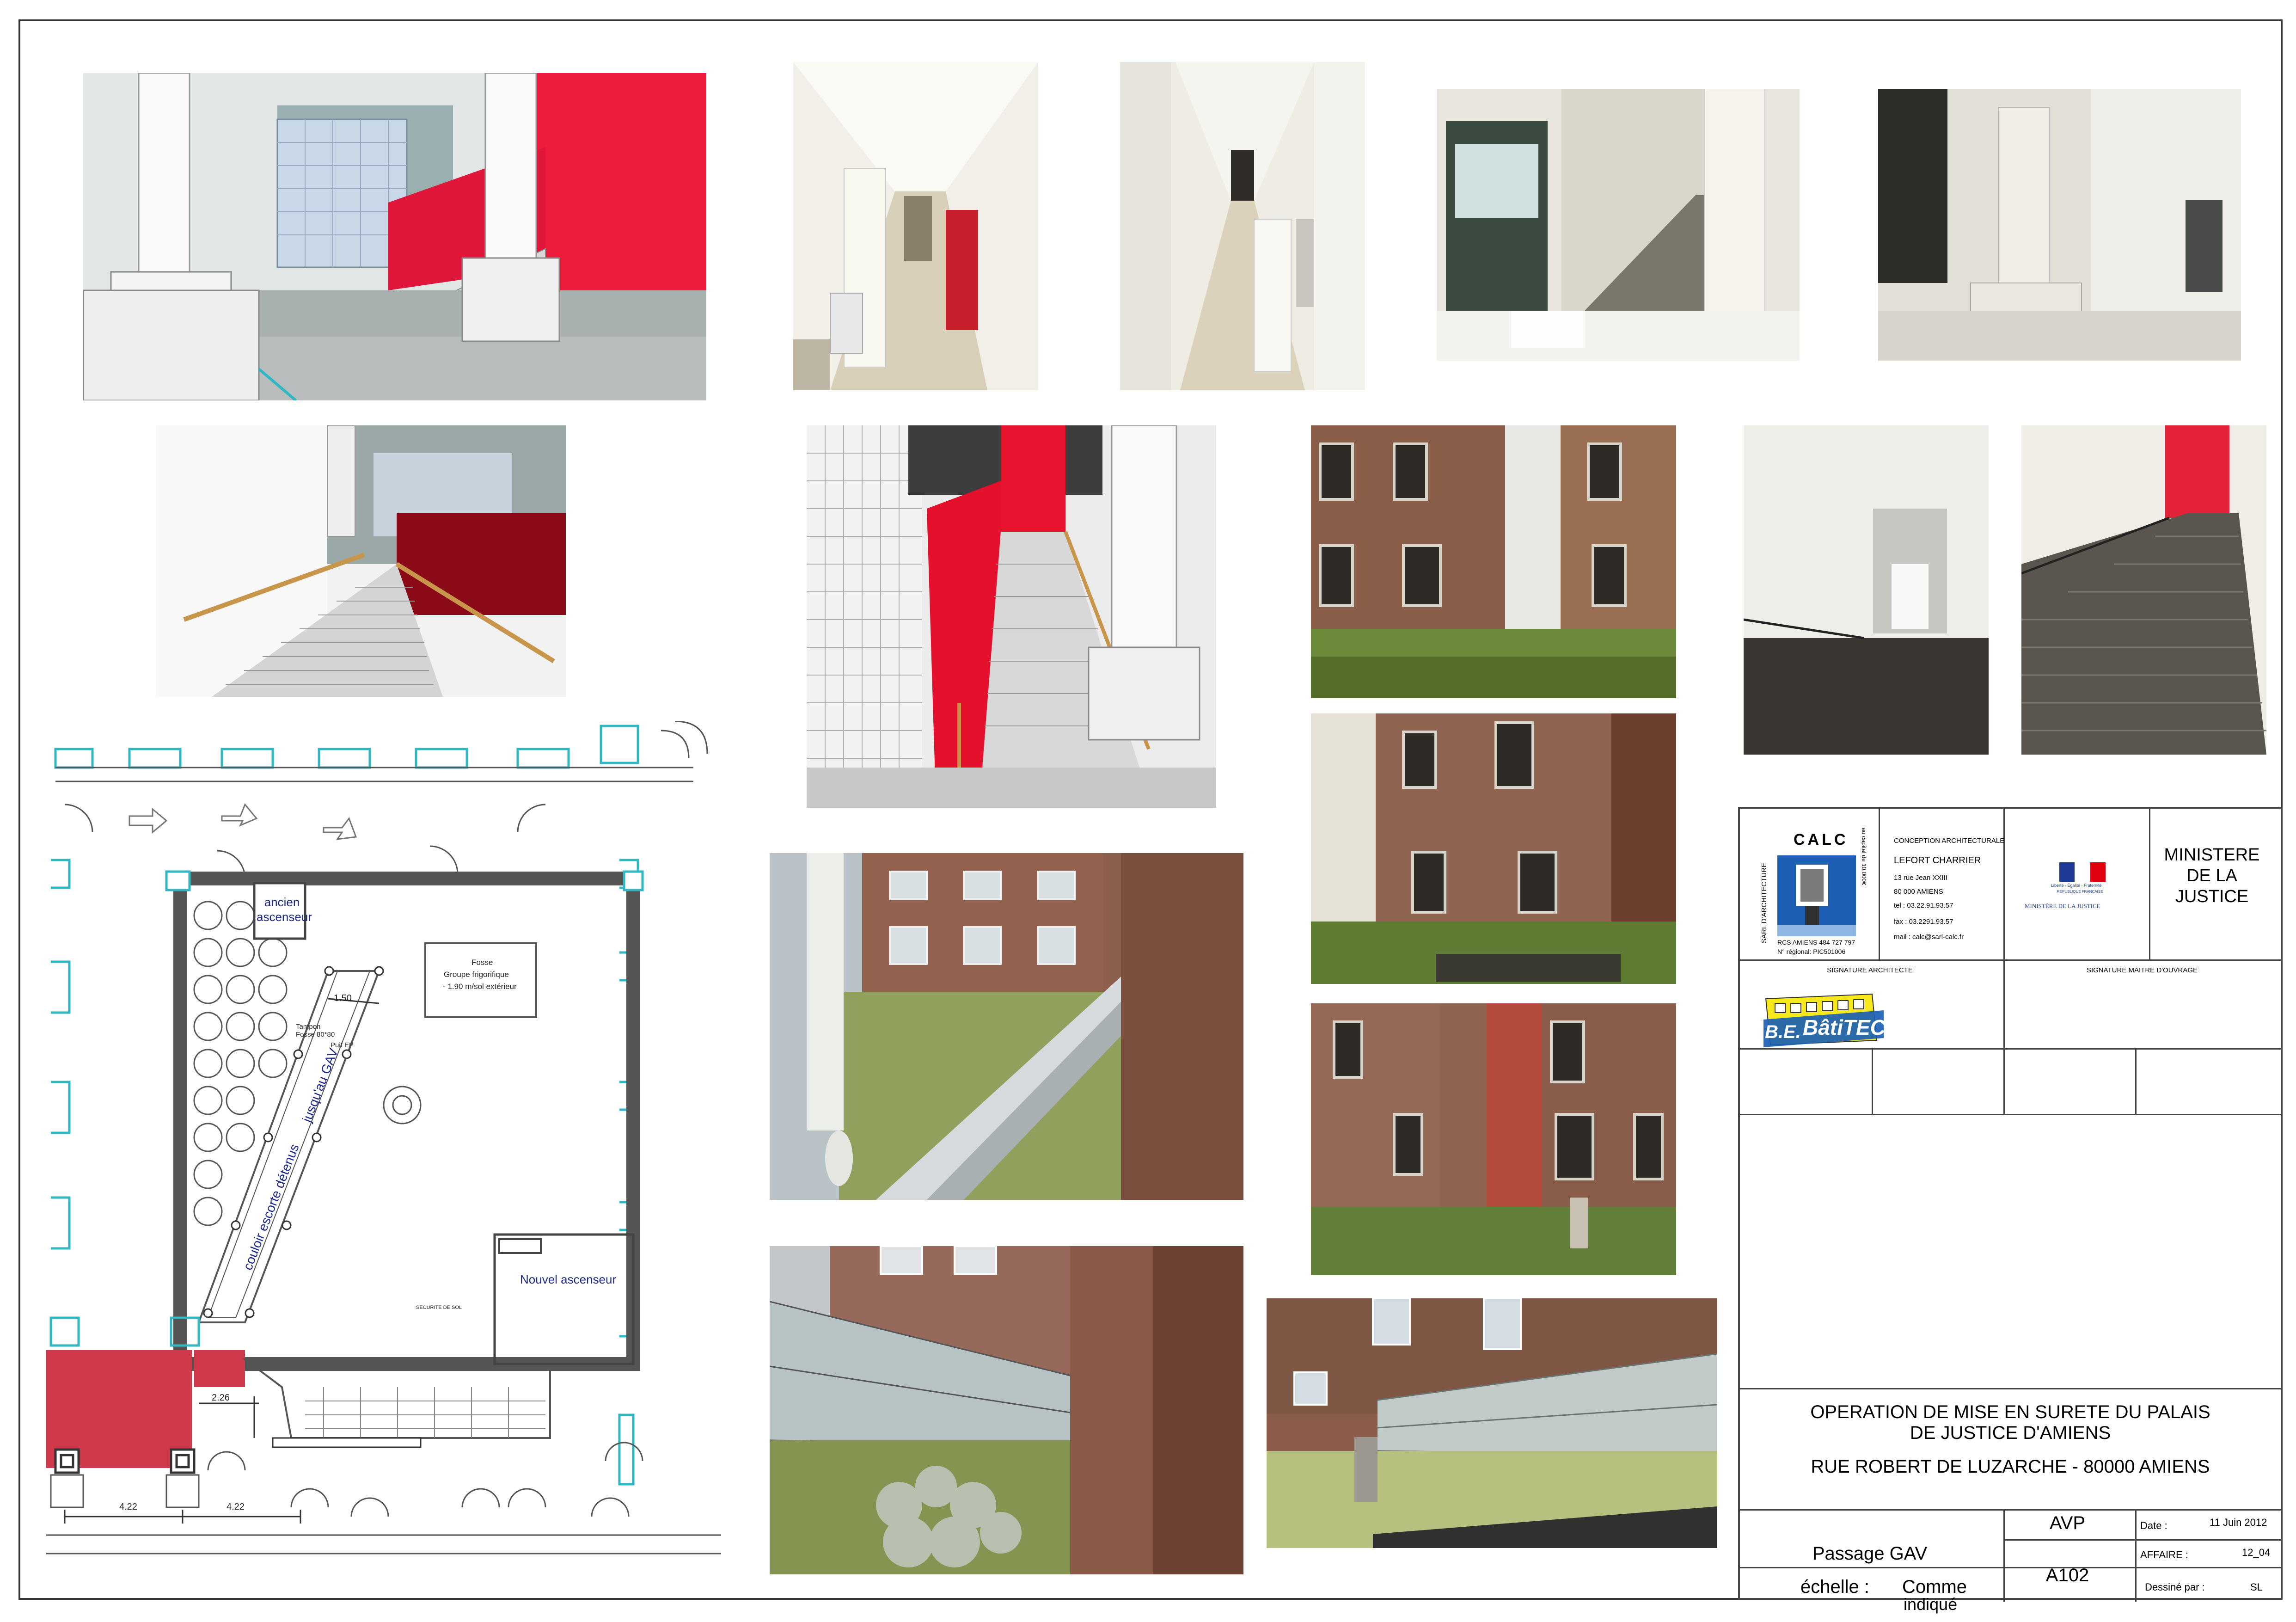 This screenshot has height=1622, width=2296. I want to click on date-value: 11 Juin 2012, so click(2238, 1522).